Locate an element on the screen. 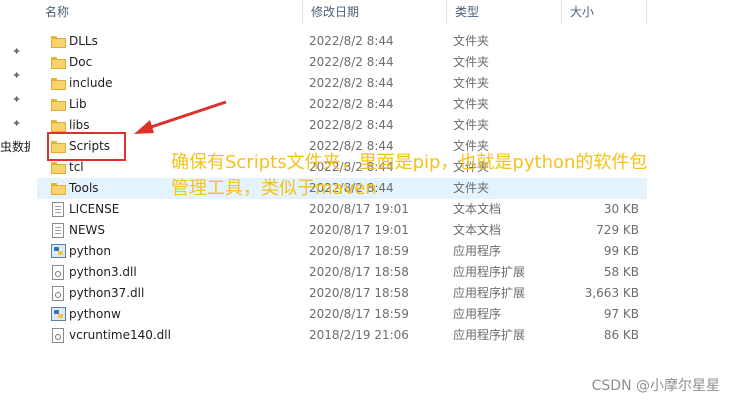 The height and width of the screenshot is (403, 738). file-row: libs 2022/8/2 8:44 文件夹 is located at coordinates (342, 125).